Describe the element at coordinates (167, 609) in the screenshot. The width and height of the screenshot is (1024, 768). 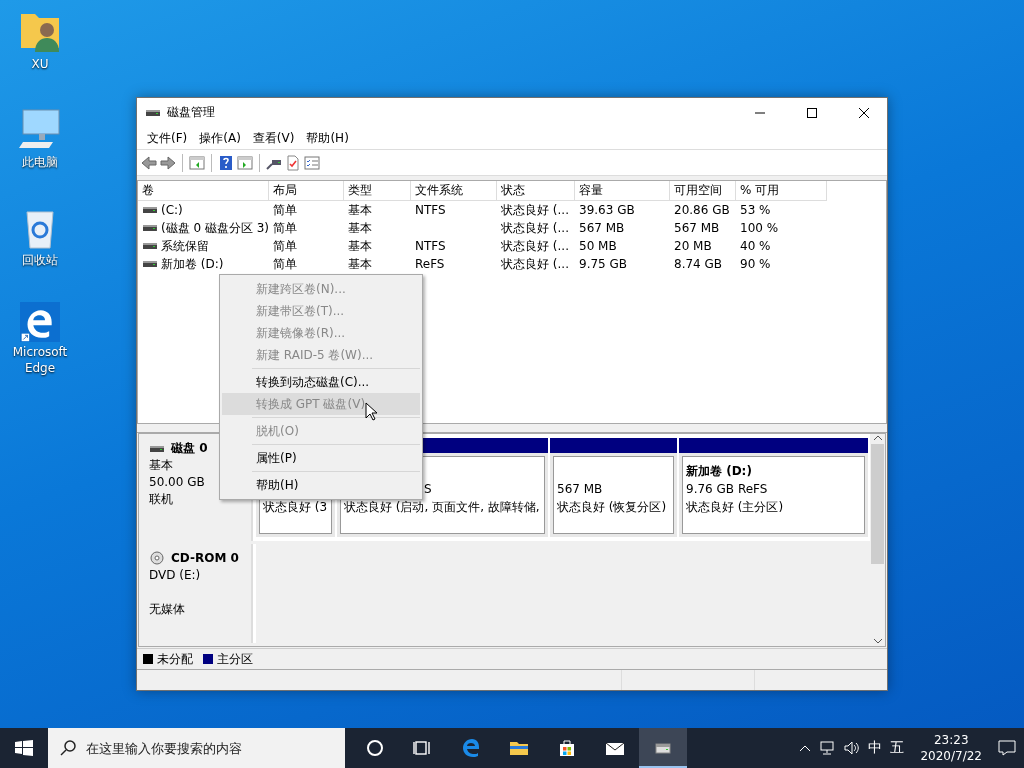
I see `disk-info: 无媒体` at that location.